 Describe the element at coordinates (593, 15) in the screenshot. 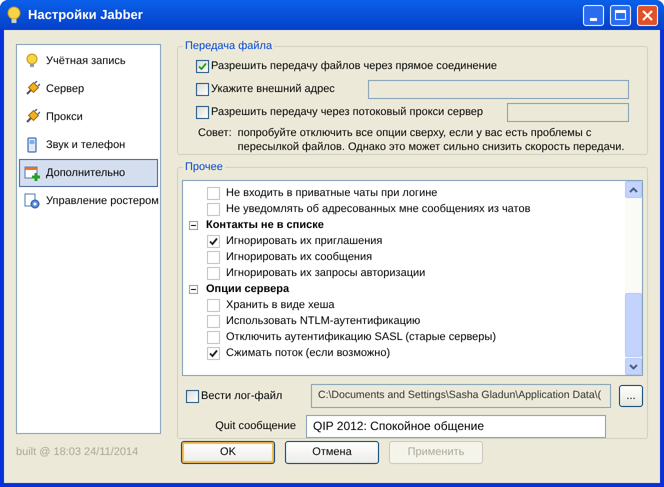

I see `minimize-button` at that location.